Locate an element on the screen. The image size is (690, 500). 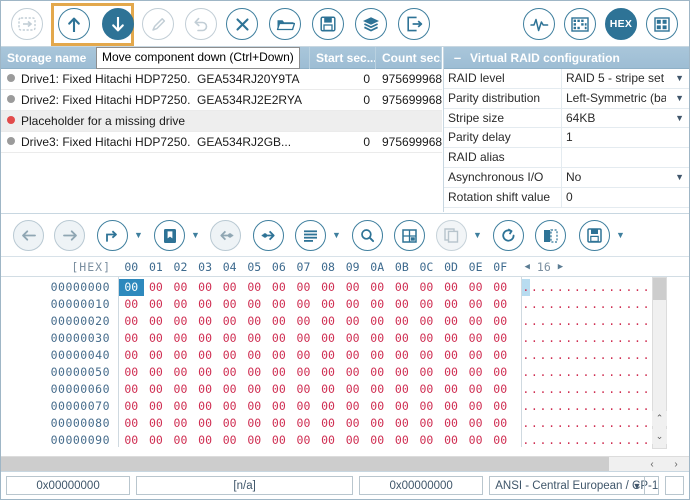
status-offset-field: 0x00000000 is located at coordinates (68, 485).